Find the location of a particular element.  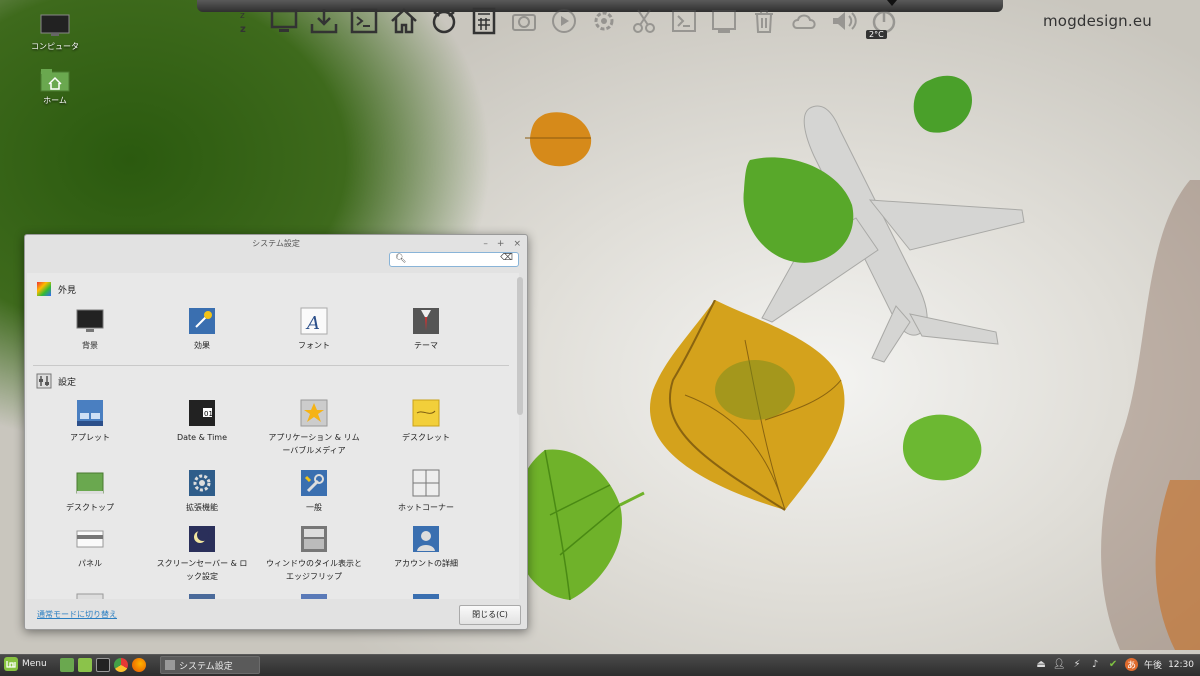

eject-icon: ⏏ is located at coordinates (1041, 665).